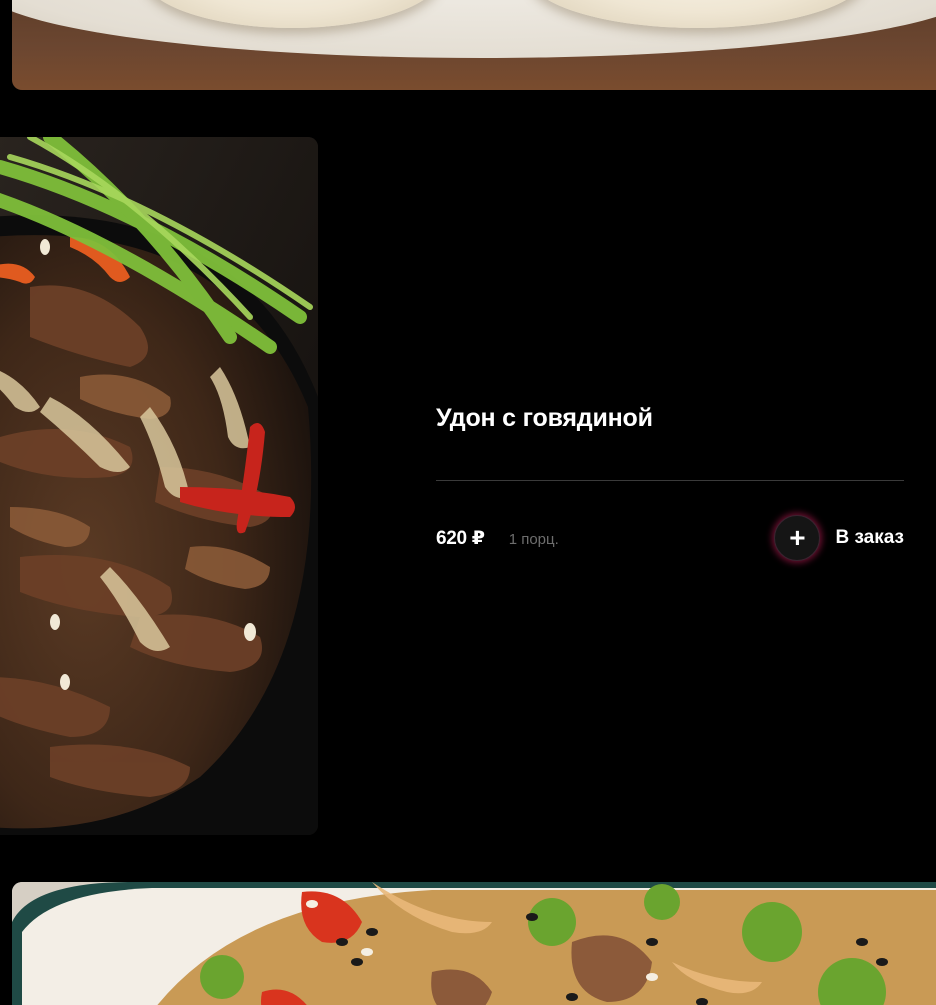 This screenshot has width=936, height=1005. What do you see at coordinates (533, 539) in the screenshot?
I see `portion-size: 1 порц.` at bounding box center [533, 539].